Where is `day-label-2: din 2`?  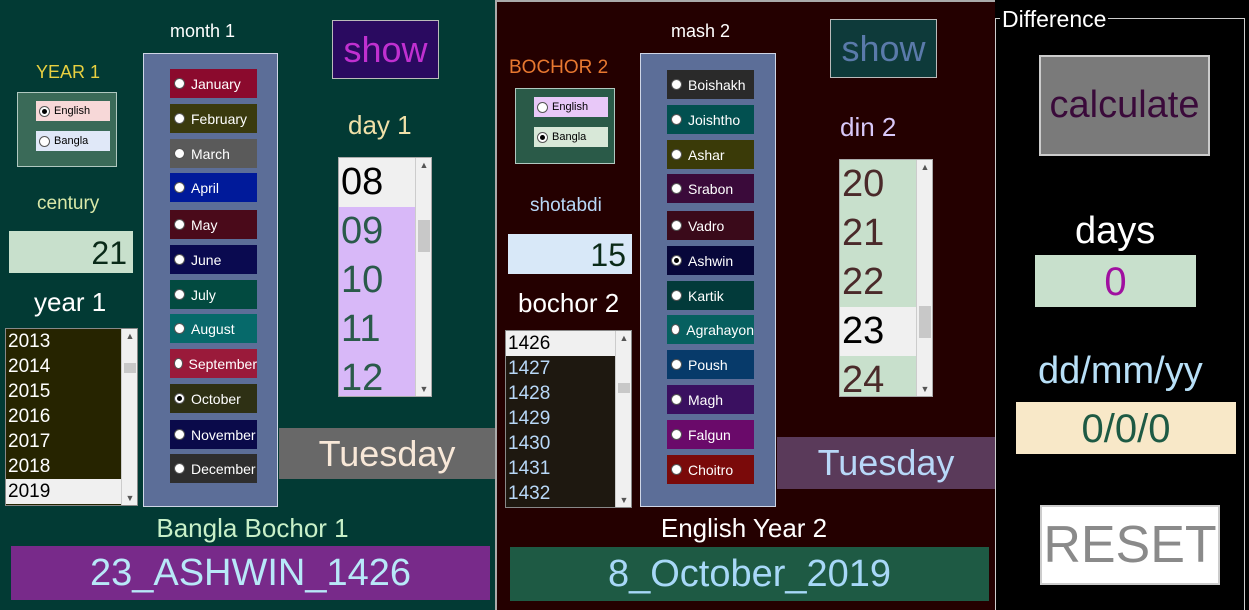
day-label-2: din 2 is located at coordinates (868, 127).